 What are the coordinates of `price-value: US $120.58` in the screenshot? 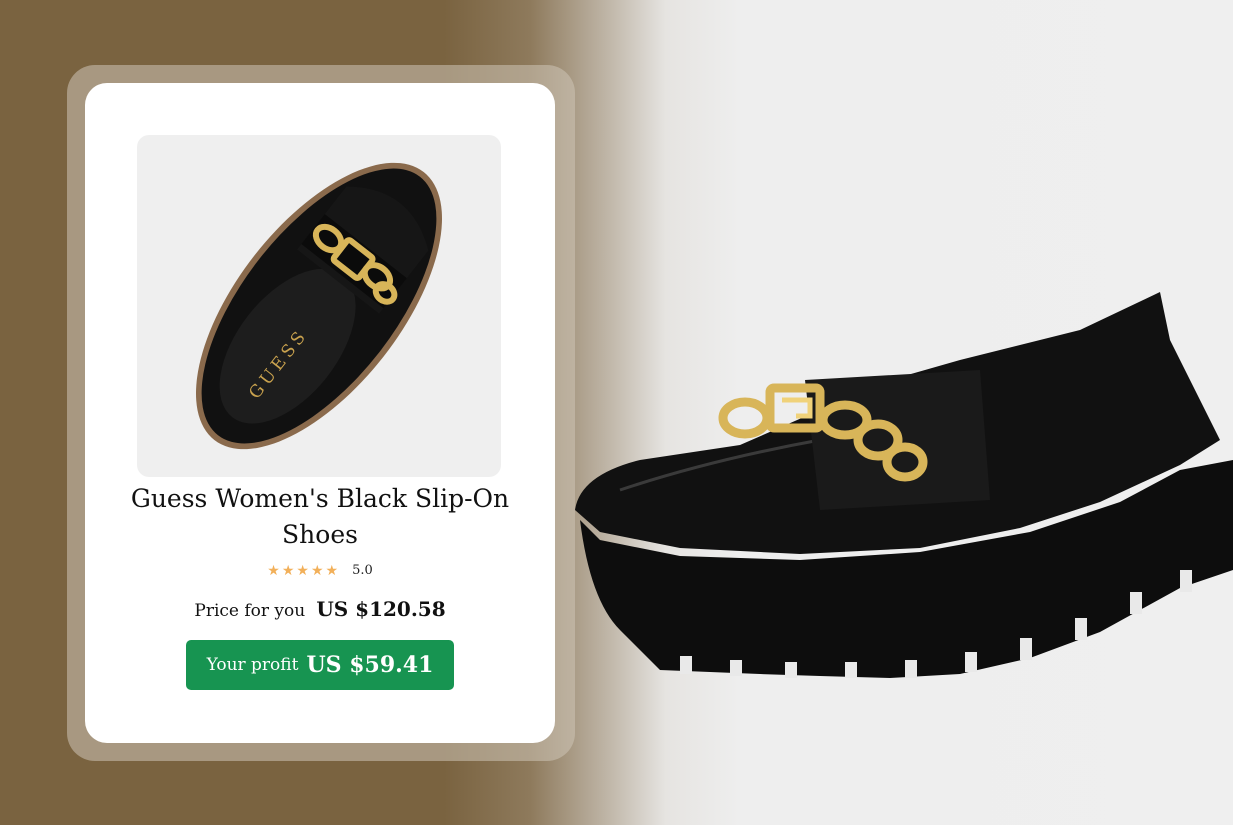 It's located at (381, 609).